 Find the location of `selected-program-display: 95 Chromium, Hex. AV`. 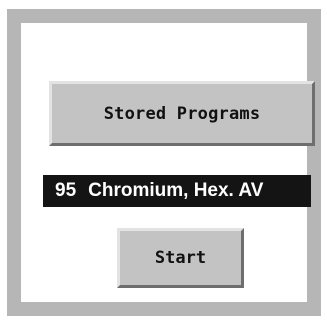

selected-program-display: 95 Chromium, Hex. AV is located at coordinates (177, 191).